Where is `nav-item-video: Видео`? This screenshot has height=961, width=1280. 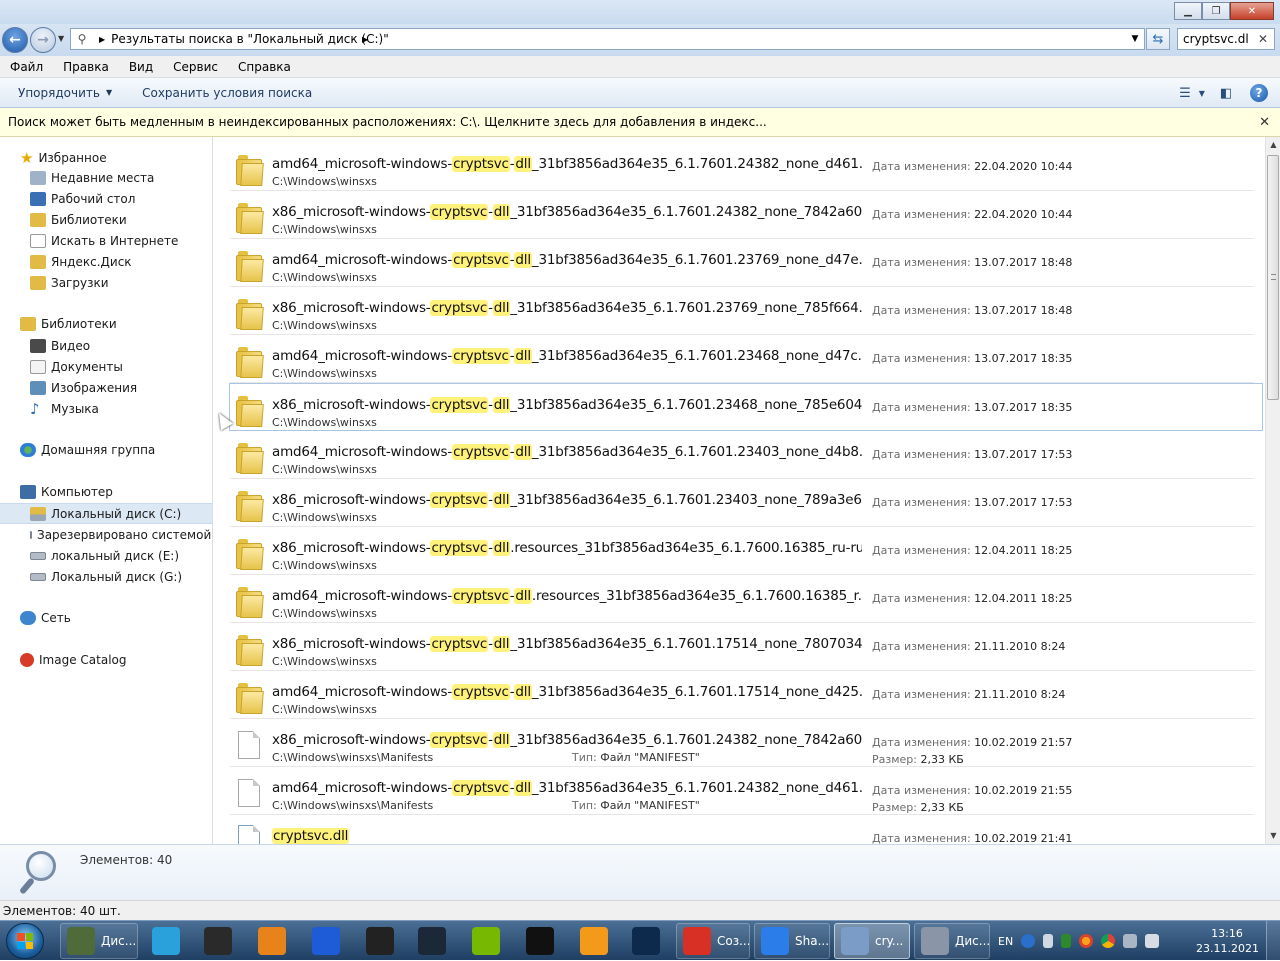
nav-item-video: Видео is located at coordinates (106, 345).